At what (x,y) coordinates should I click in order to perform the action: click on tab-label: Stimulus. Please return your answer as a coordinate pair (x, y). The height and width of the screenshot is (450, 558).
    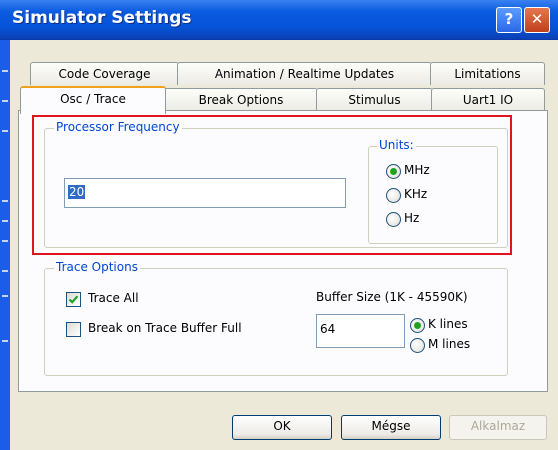
    Looking at the image, I should click on (374, 100).